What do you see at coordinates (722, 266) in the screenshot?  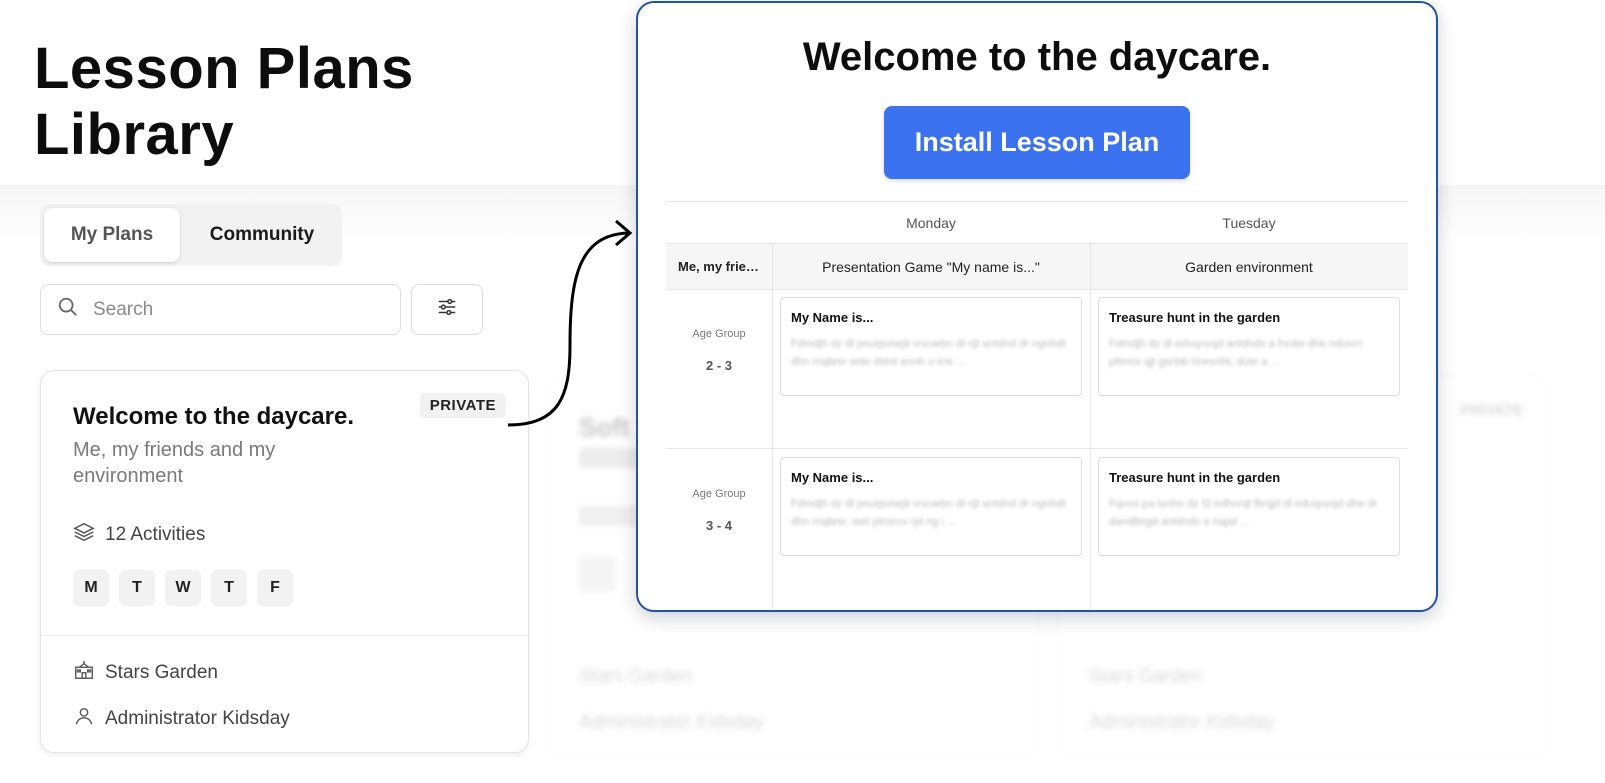 I see `theme-row-label: Me, my friends and my environment` at bounding box center [722, 266].